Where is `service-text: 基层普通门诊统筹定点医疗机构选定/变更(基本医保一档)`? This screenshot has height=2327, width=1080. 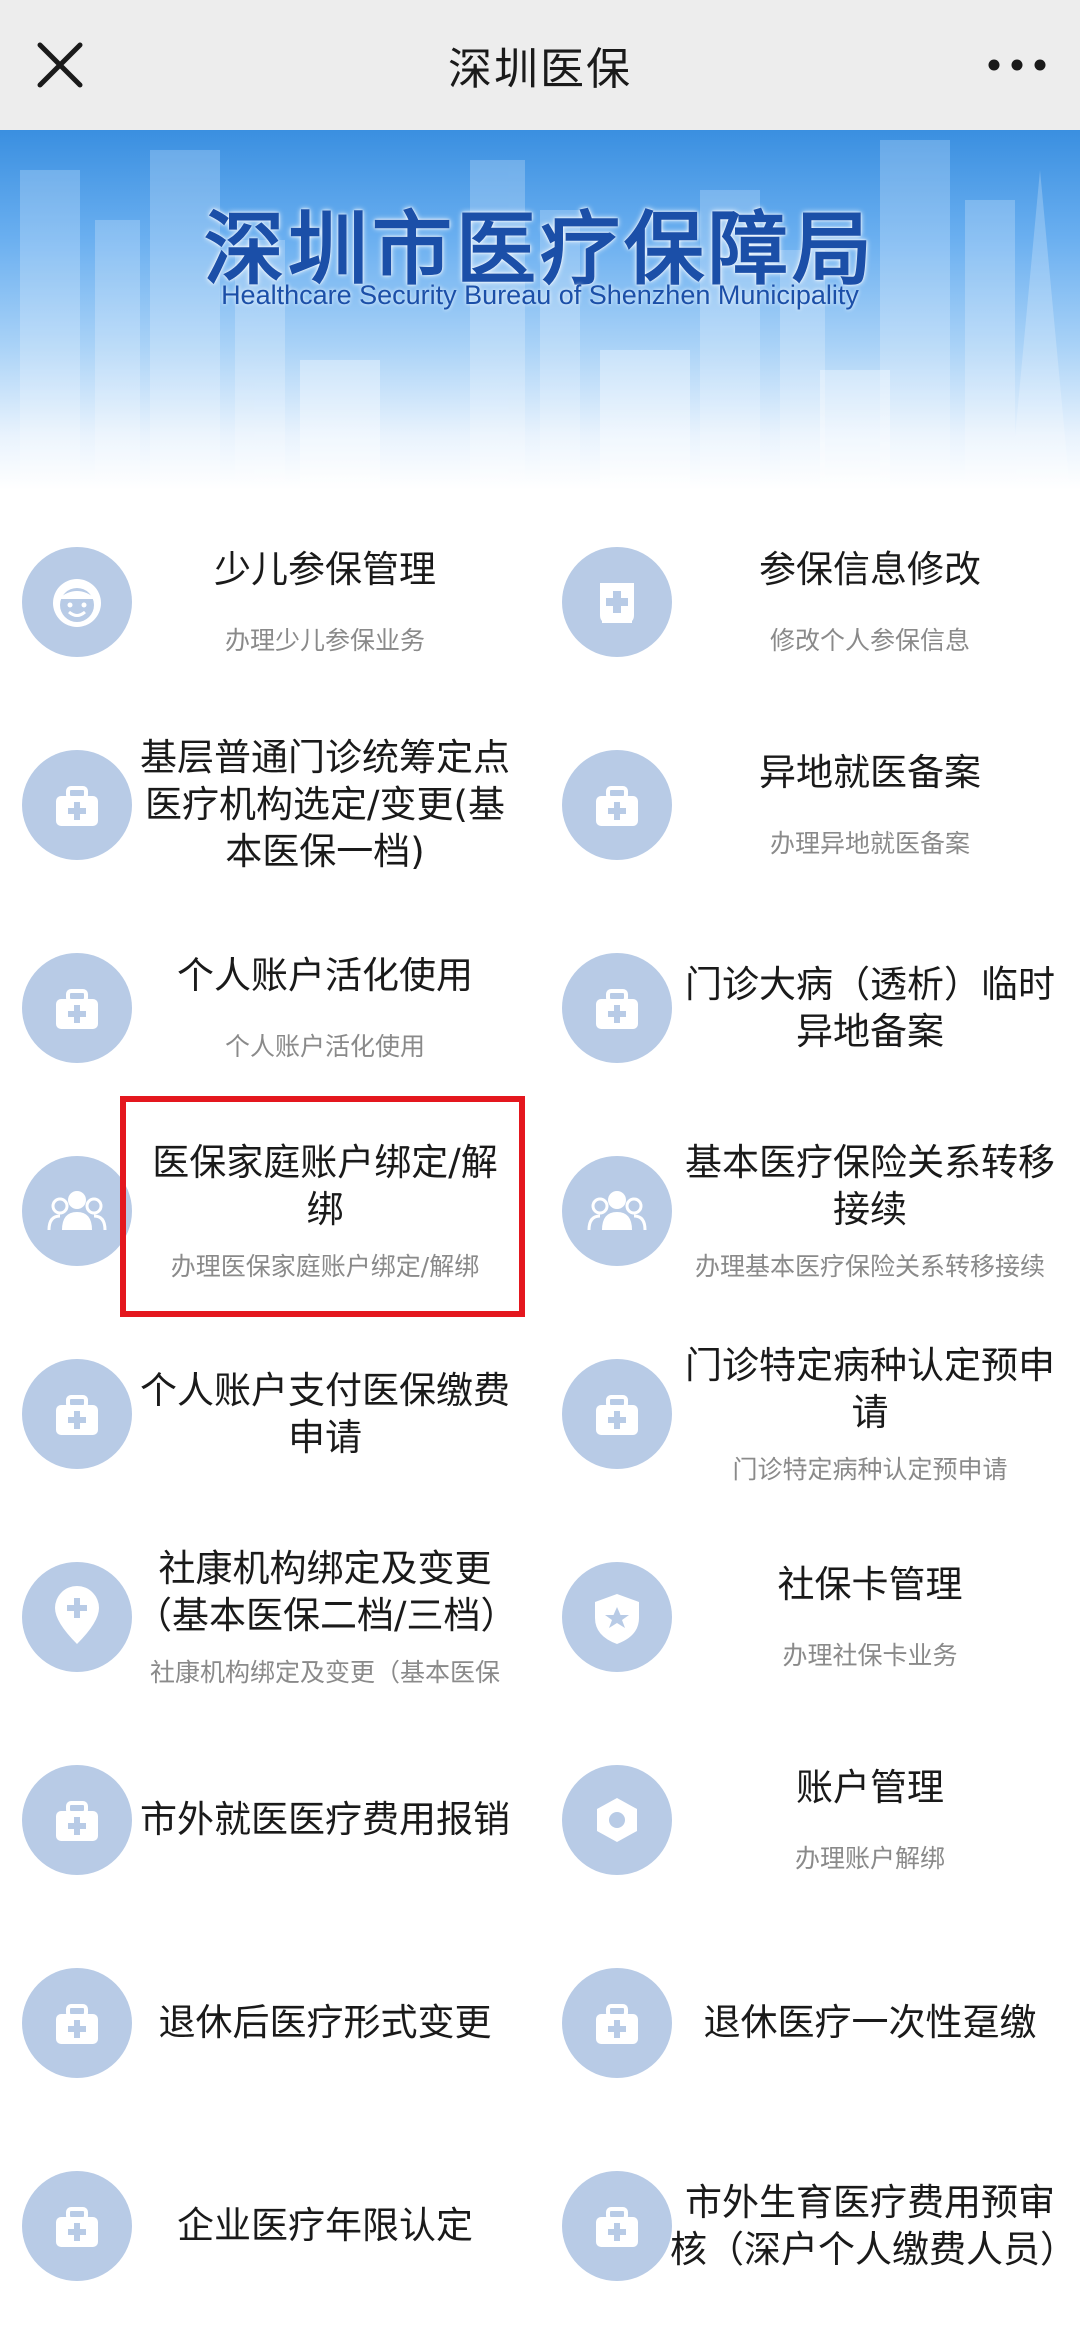 service-text: 基层普通门诊统筹定点医疗机构选定/变更(基本医保一档) is located at coordinates (325, 804).